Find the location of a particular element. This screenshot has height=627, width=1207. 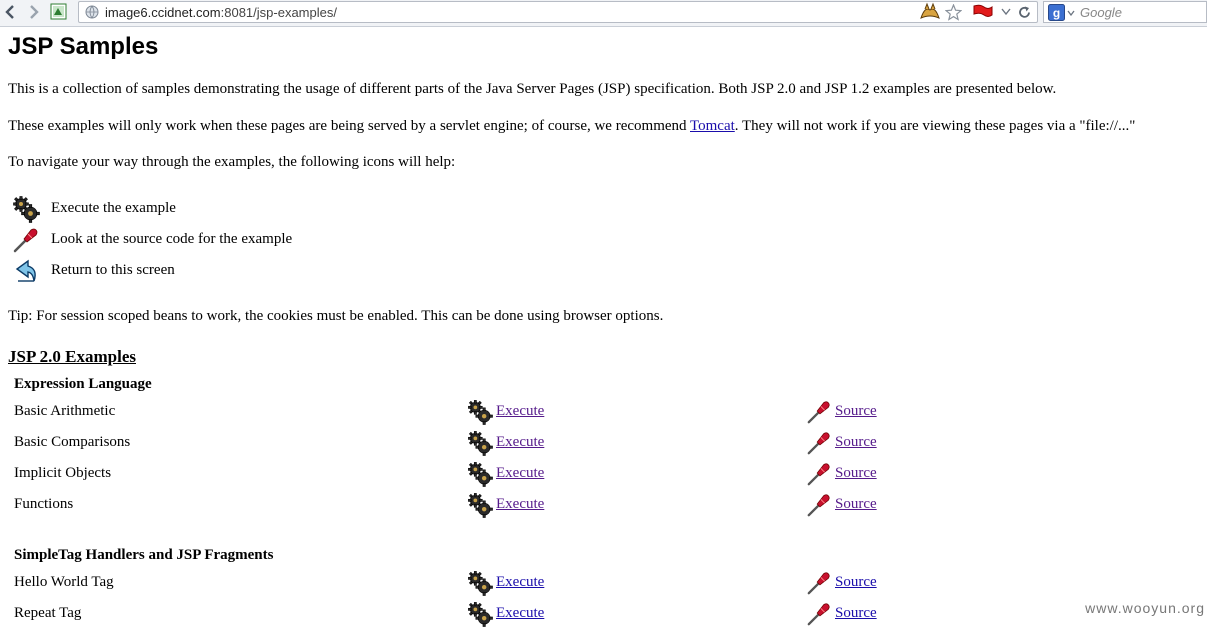

example-label: Repeat Tag is located at coordinates (48, 613).